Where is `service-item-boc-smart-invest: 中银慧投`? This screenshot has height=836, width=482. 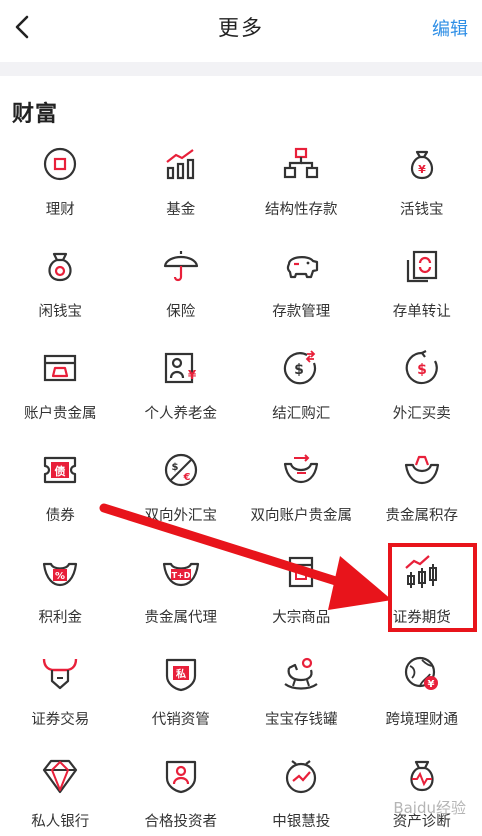
service-item-boc-smart-invest: 中银慧投 is located at coordinates (301, 792).